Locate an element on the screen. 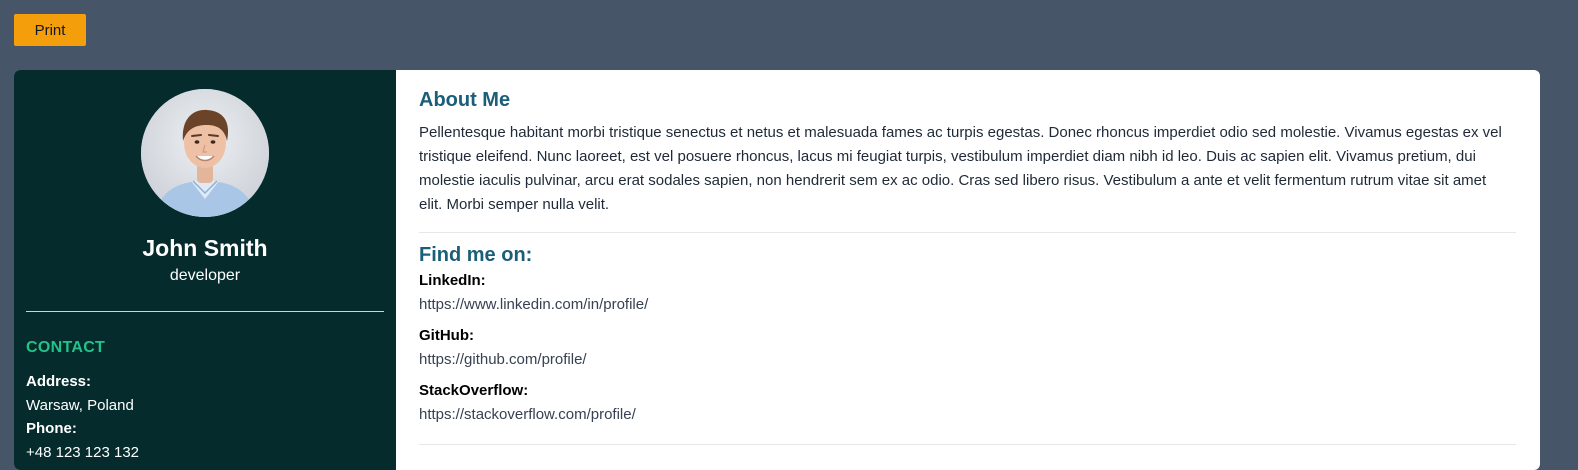  phone-value: +48 123 123 132 is located at coordinates (83, 452).